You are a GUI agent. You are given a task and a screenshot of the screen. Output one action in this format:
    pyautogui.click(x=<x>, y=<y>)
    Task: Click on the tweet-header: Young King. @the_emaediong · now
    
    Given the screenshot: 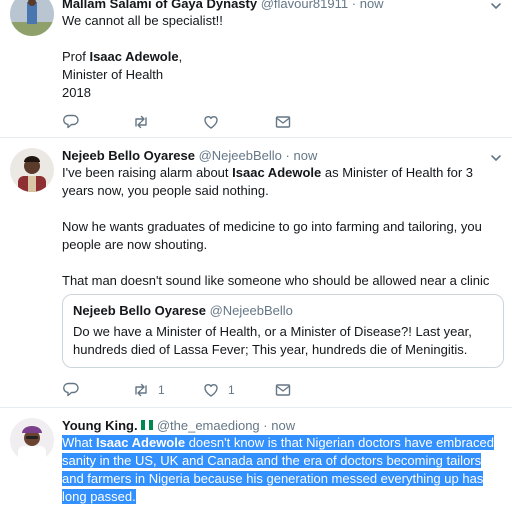 What is the action you would take?
    pyautogui.click(x=178, y=426)
    